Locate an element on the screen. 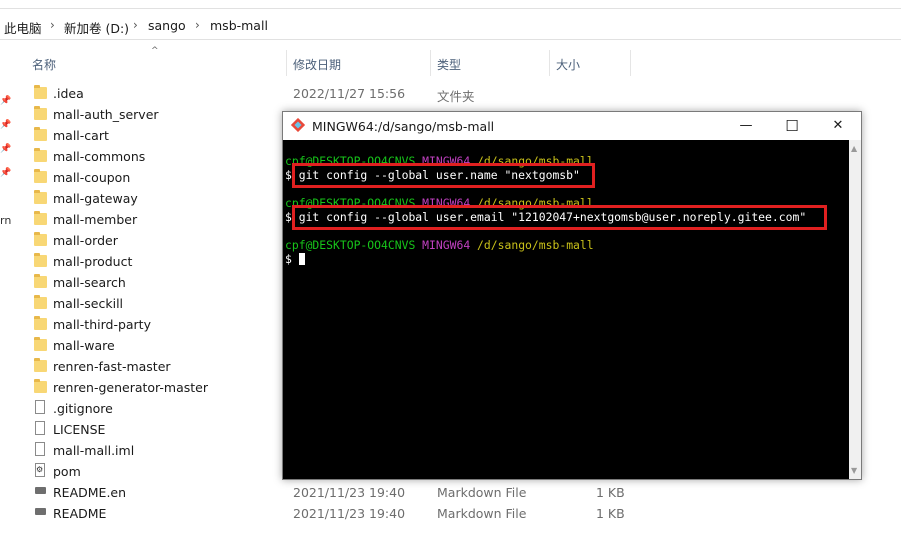  file-name: mall-search is located at coordinates (89, 282).